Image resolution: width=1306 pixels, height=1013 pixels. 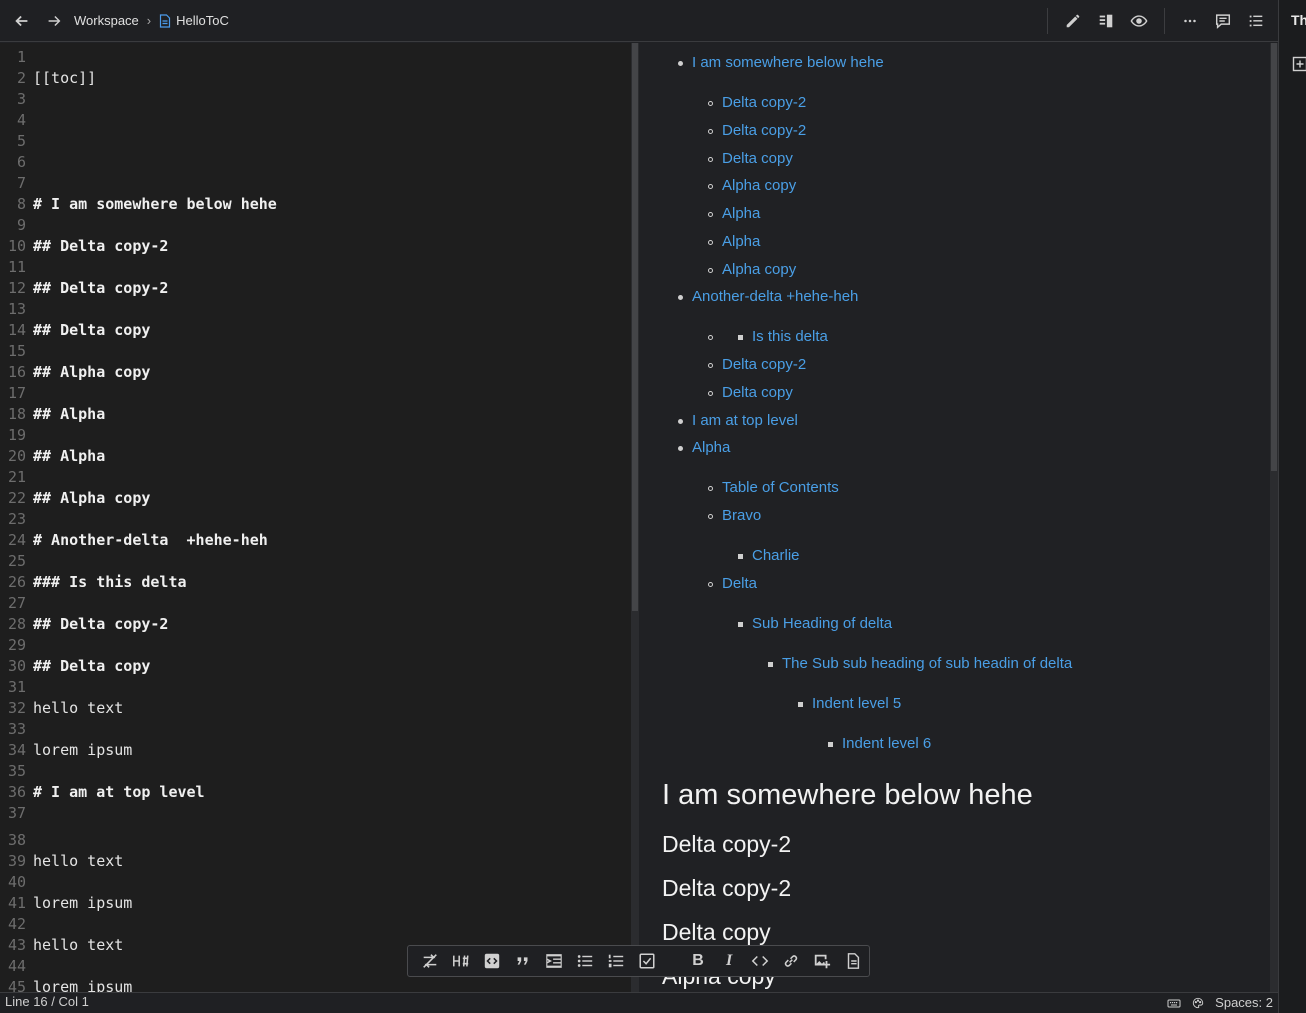 What do you see at coordinates (741, 515) in the screenshot?
I see `toc-link: Bravo` at bounding box center [741, 515].